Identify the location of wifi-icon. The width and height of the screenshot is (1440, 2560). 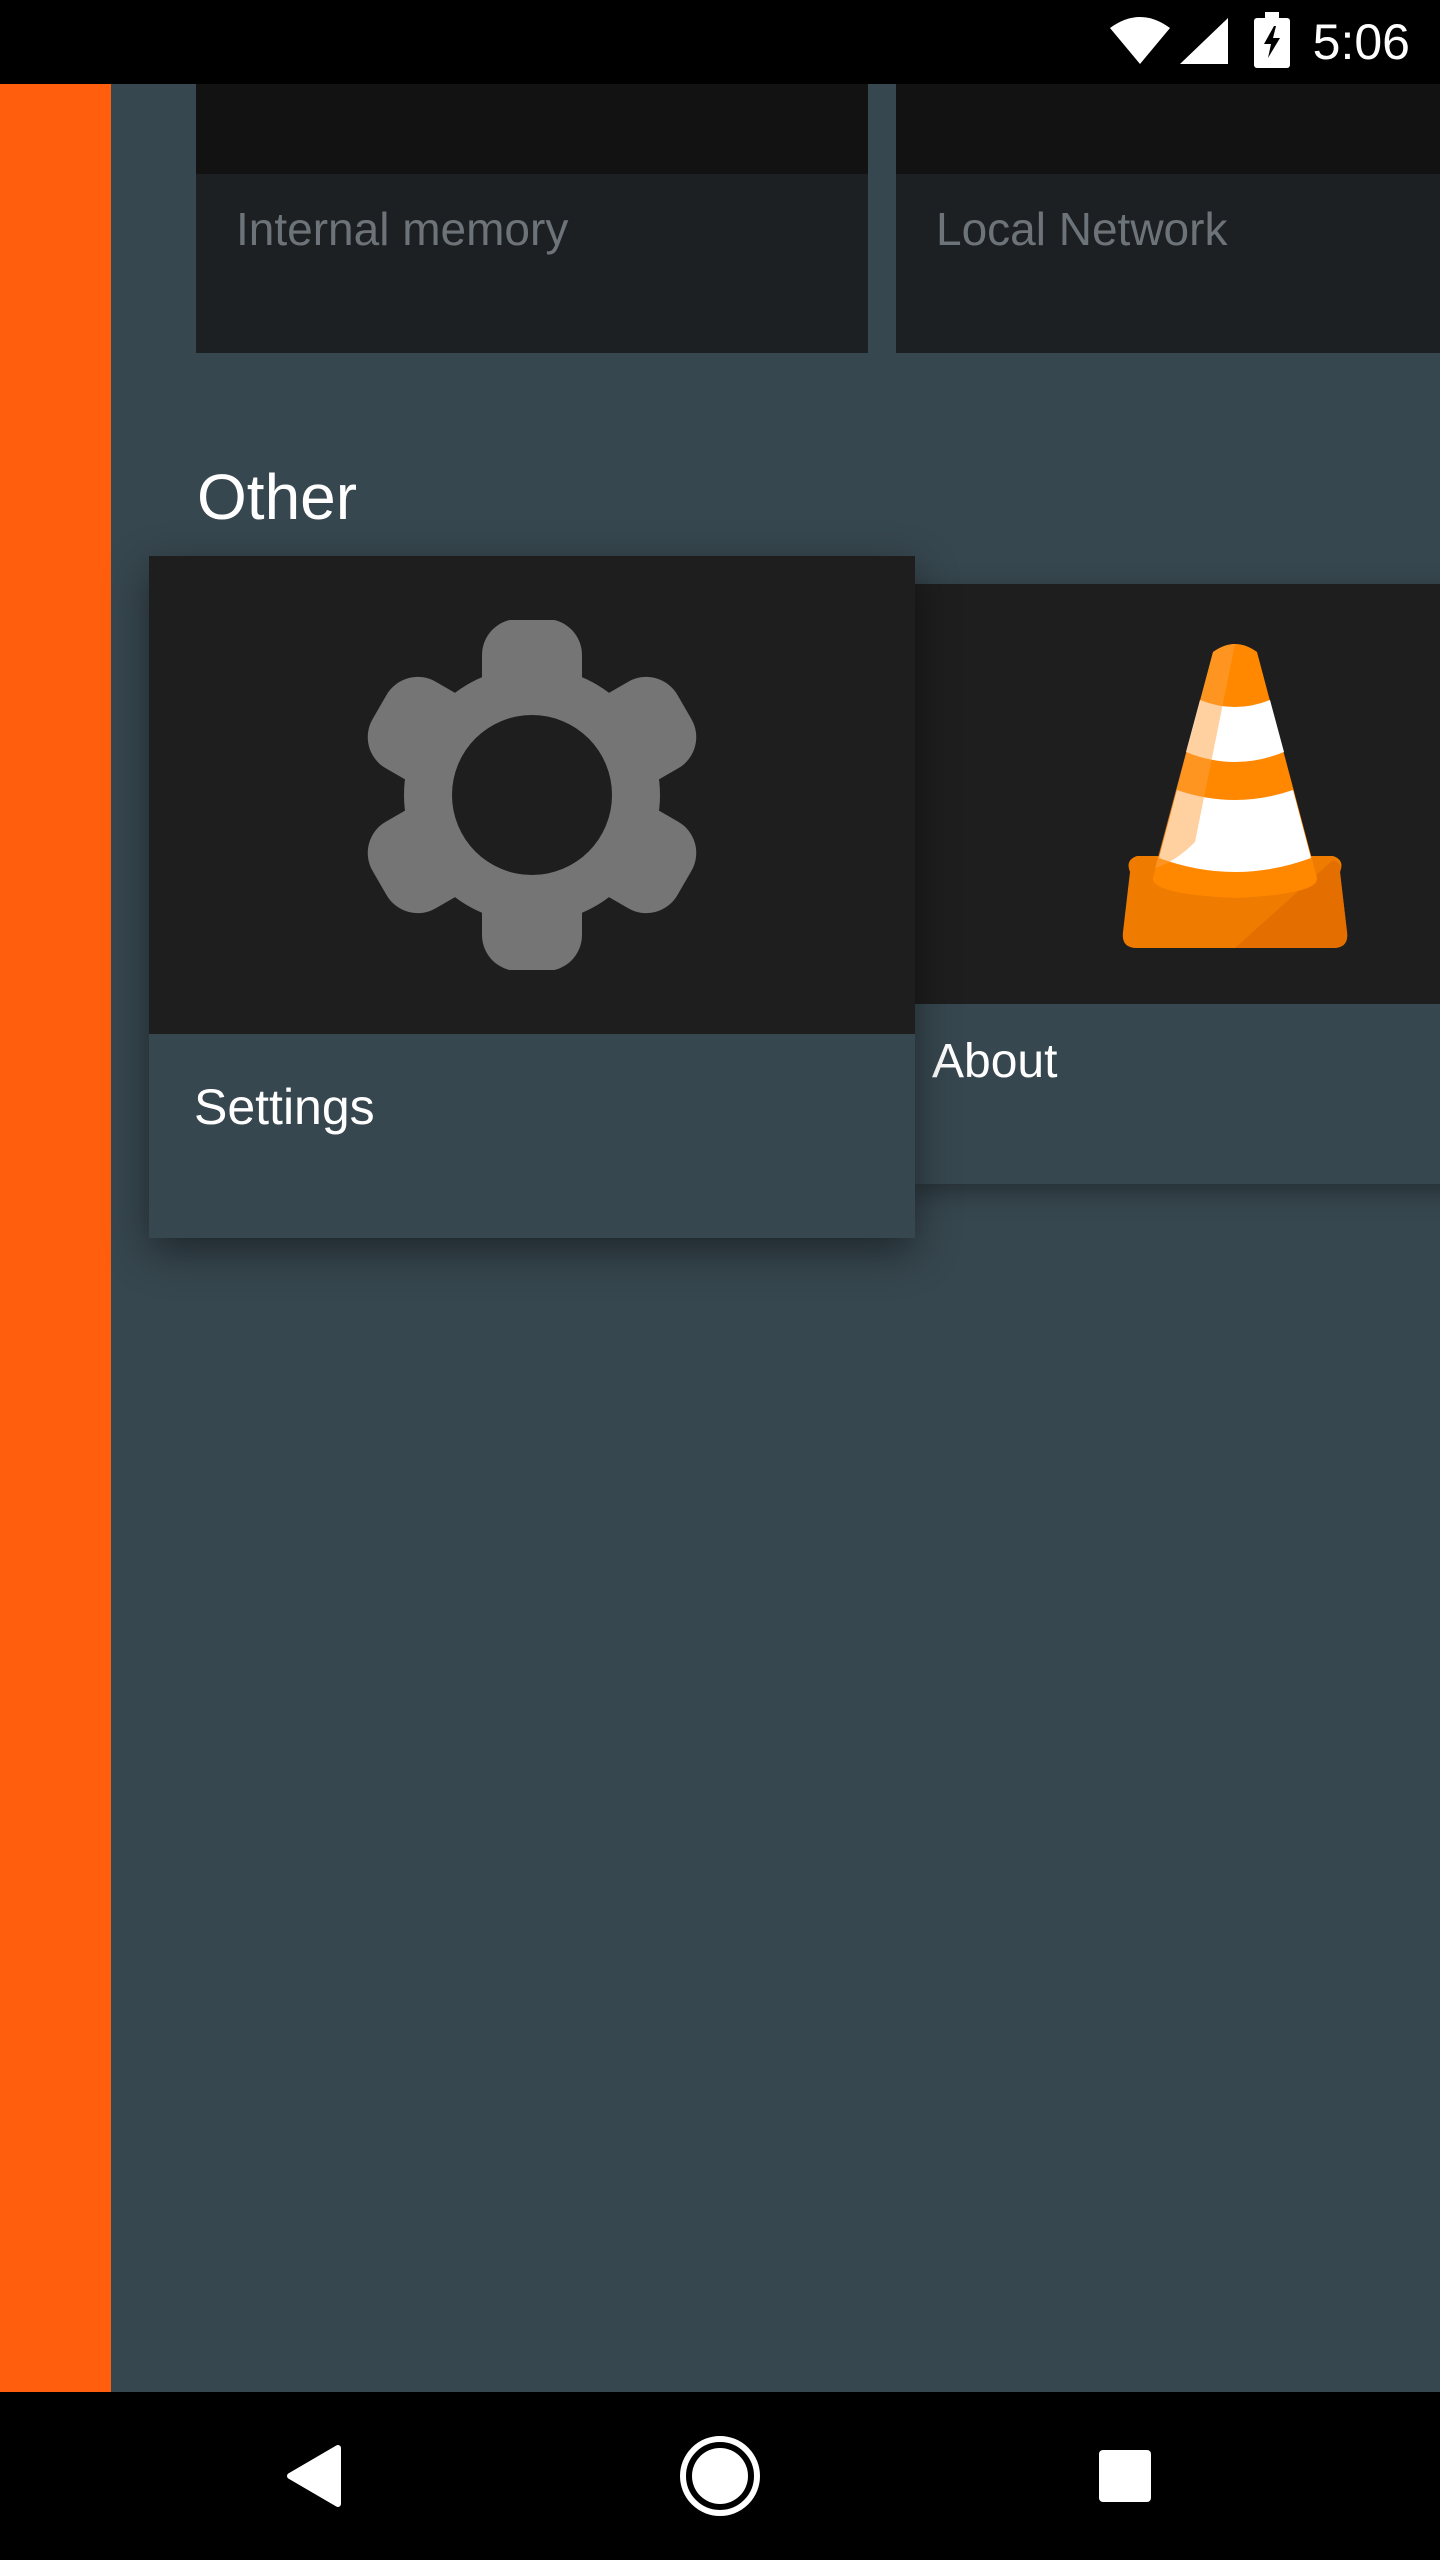
(1140, 40).